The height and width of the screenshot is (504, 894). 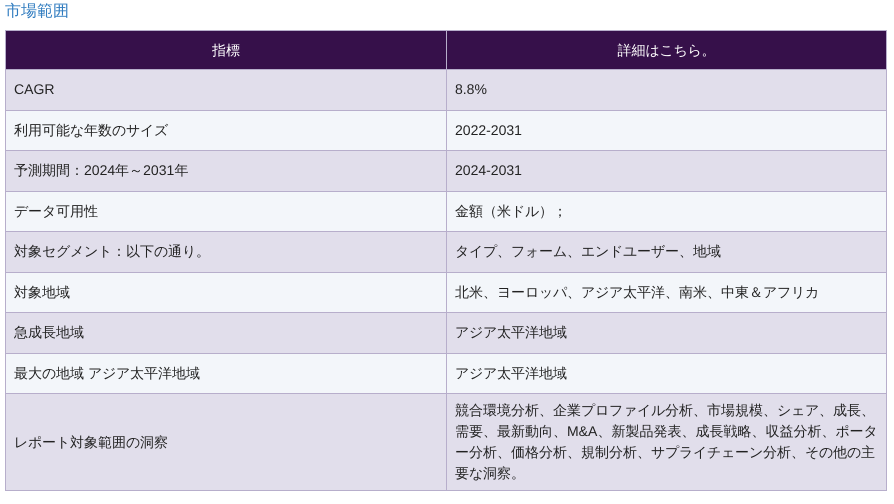 I want to click on column-header: 指標, so click(x=226, y=50).